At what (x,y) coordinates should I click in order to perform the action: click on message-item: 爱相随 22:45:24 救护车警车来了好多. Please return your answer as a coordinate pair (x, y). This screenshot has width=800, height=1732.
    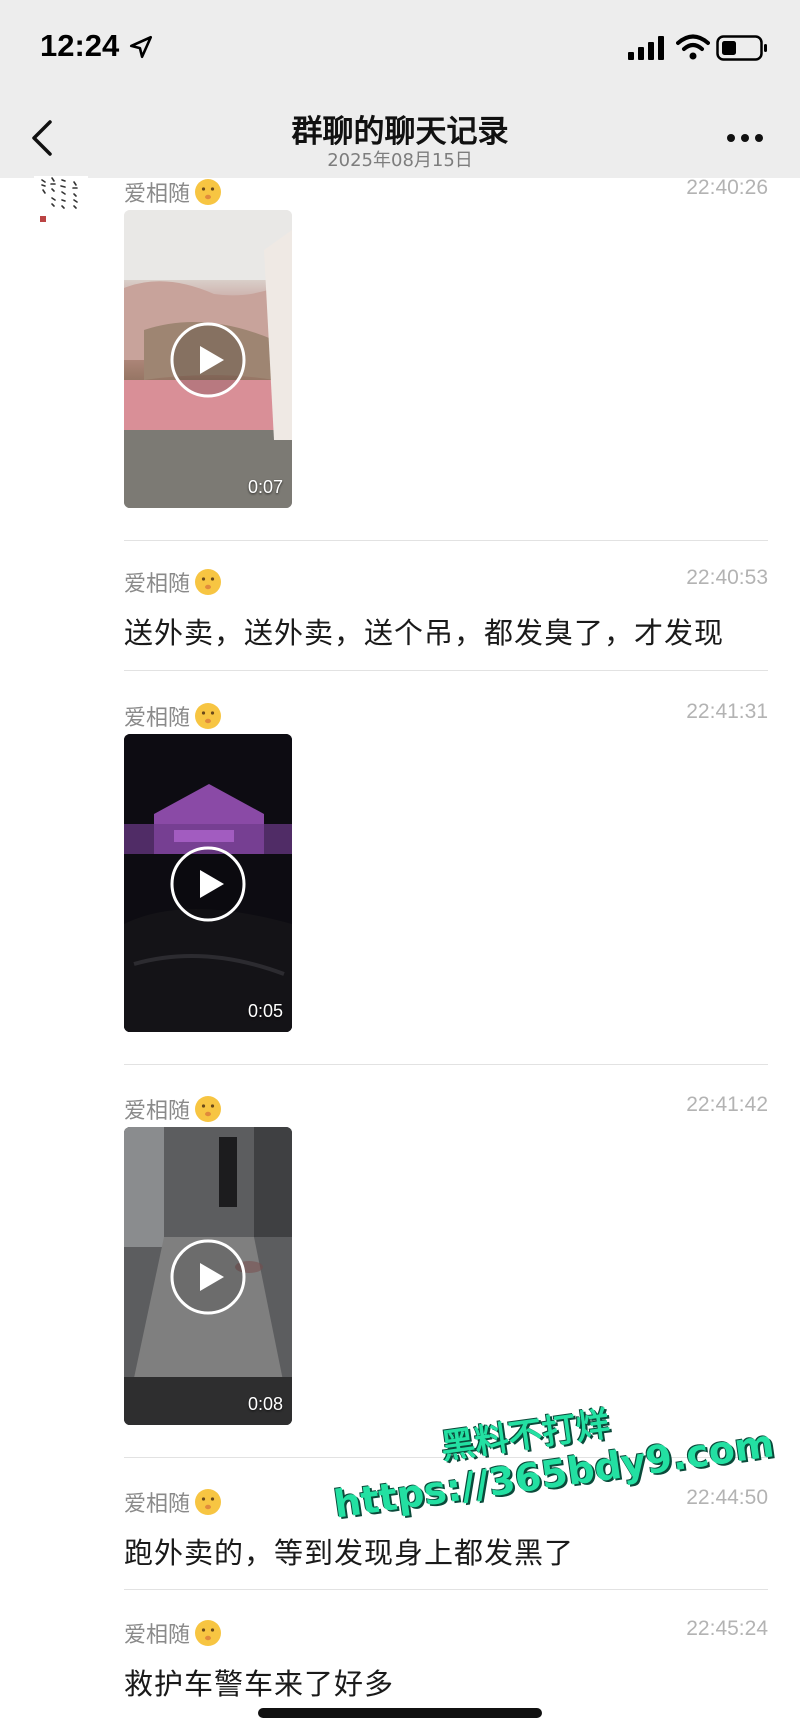
    Looking at the image, I should click on (446, 1667).